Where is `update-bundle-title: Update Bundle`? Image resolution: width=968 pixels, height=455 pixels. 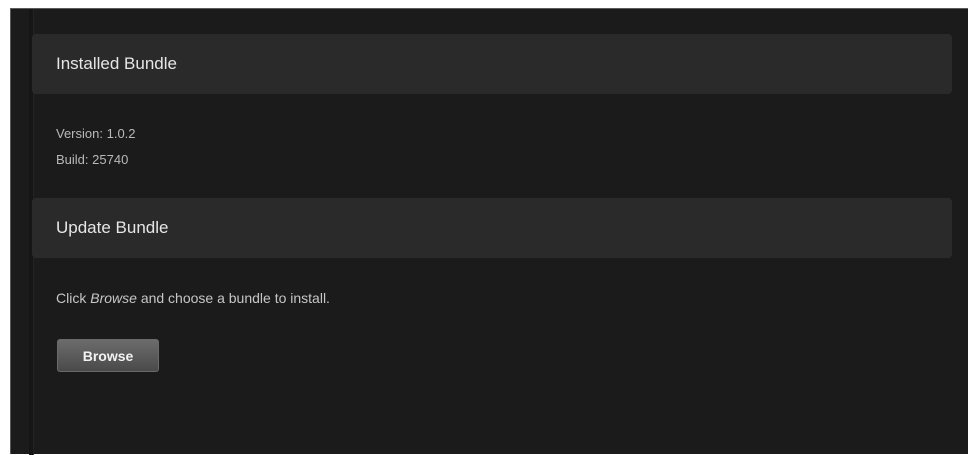
update-bundle-title: Update Bundle is located at coordinates (112, 227).